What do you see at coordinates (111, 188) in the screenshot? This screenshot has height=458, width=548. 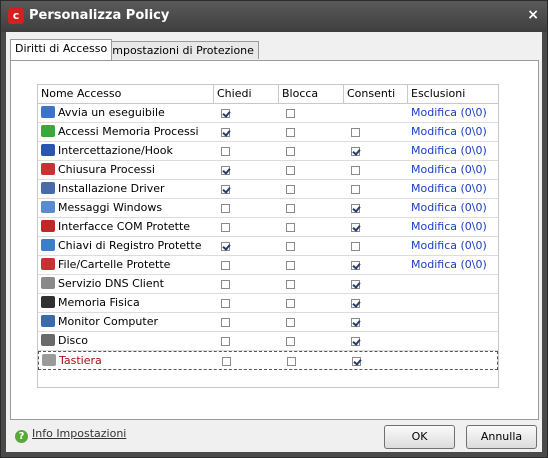 I see `access-name-label: Installazione Driver` at bounding box center [111, 188].